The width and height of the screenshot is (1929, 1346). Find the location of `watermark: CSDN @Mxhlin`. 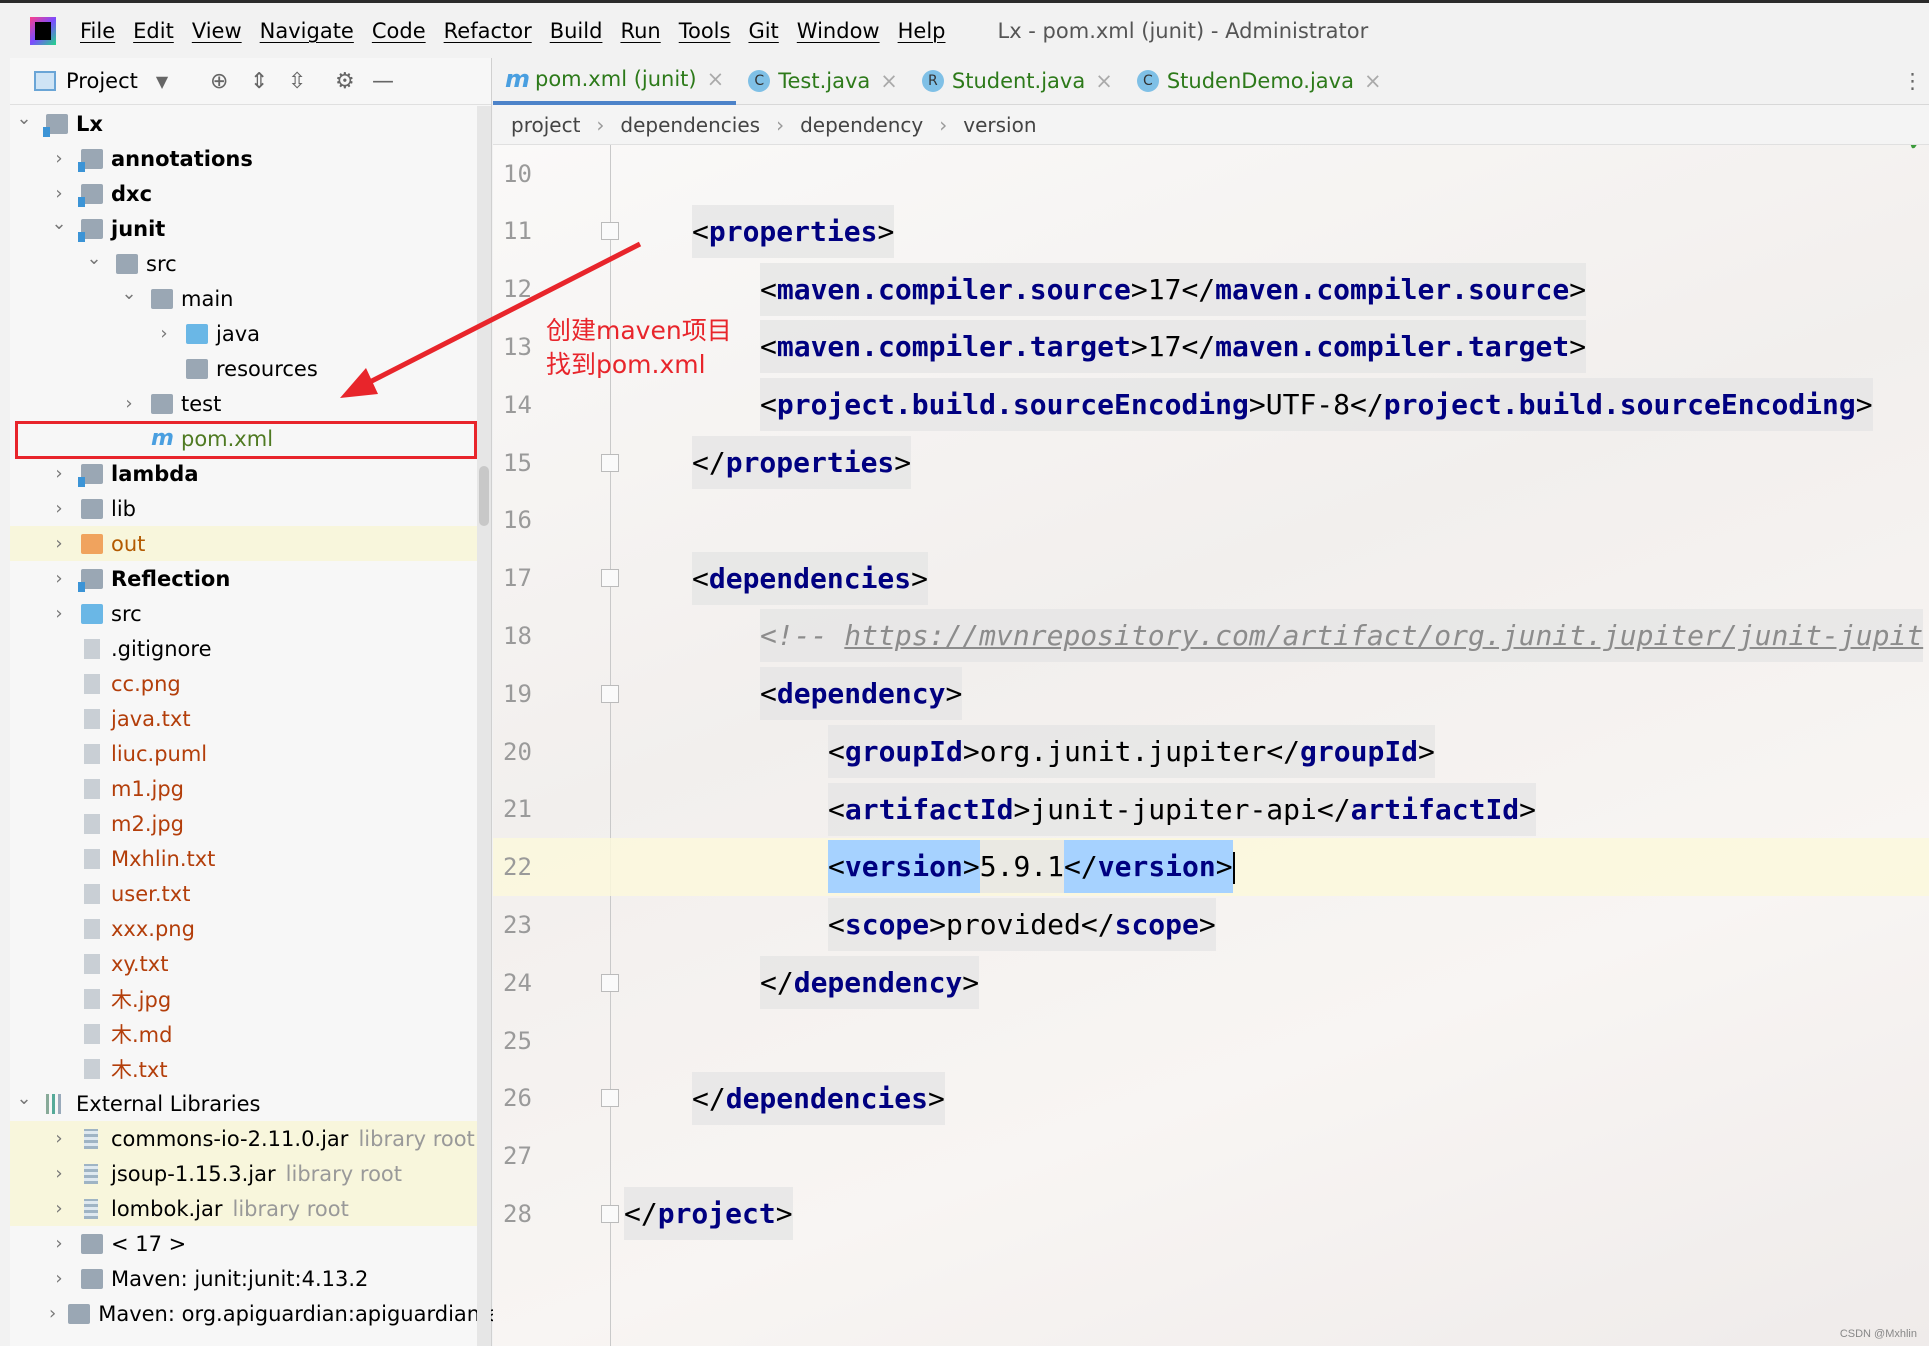

watermark: CSDN @Mxhlin is located at coordinates (1878, 1334).